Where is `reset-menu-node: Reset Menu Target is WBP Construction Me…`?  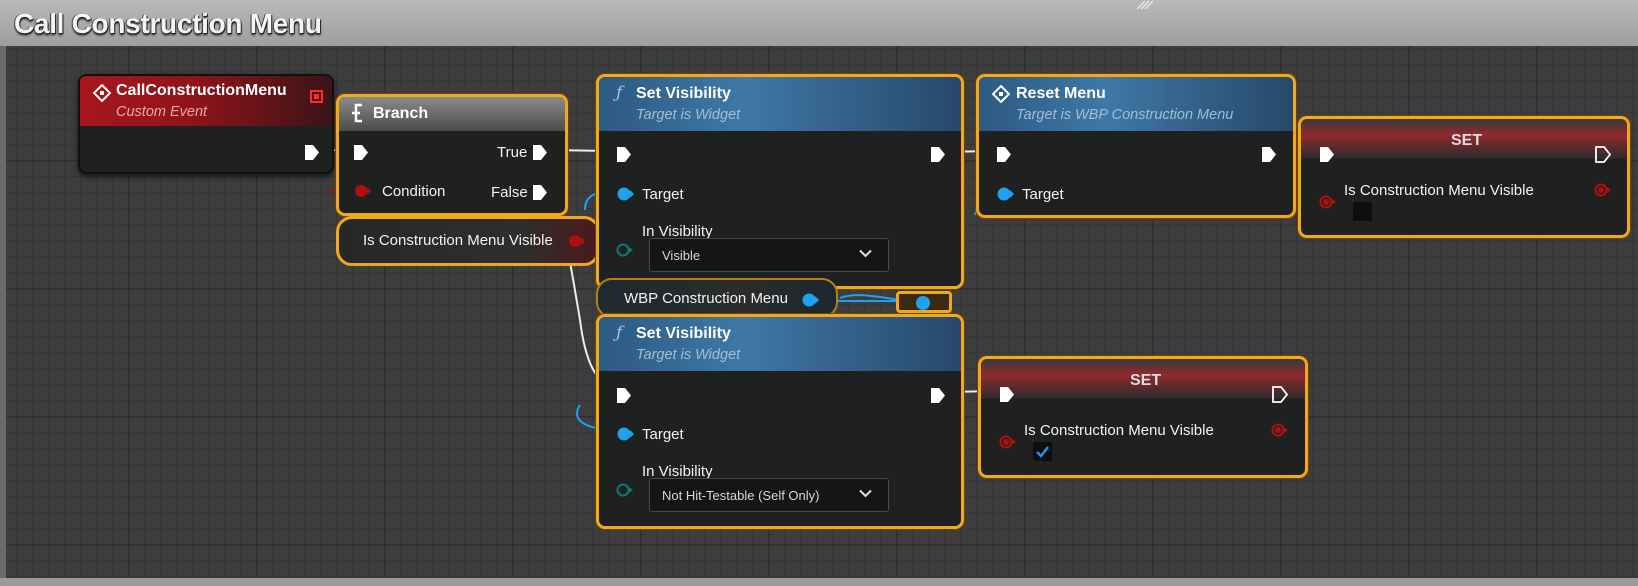 reset-menu-node: Reset Menu Target is WBP Construction Me… is located at coordinates (1136, 146).